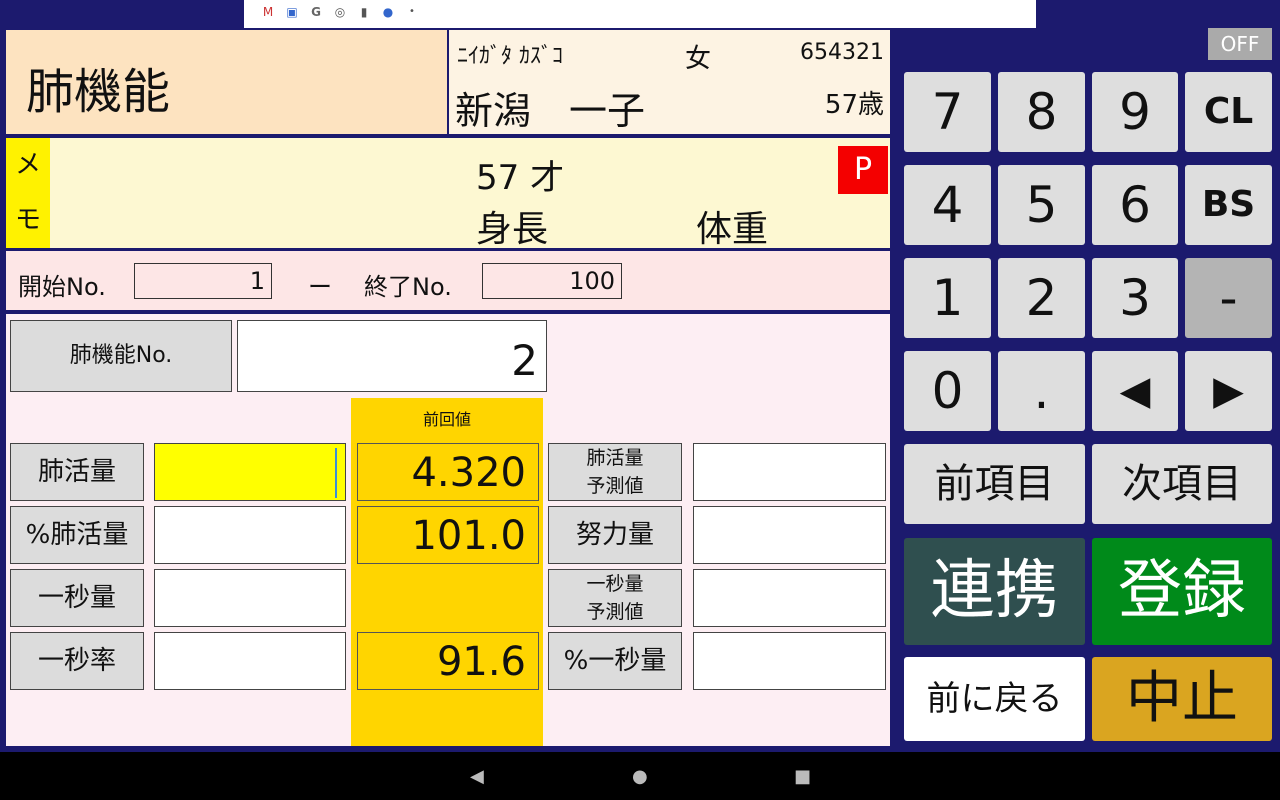 The width and height of the screenshot is (1280, 800). What do you see at coordinates (789, 535) in the screenshot?
I see `effort-field` at bounding box center [789, 535].